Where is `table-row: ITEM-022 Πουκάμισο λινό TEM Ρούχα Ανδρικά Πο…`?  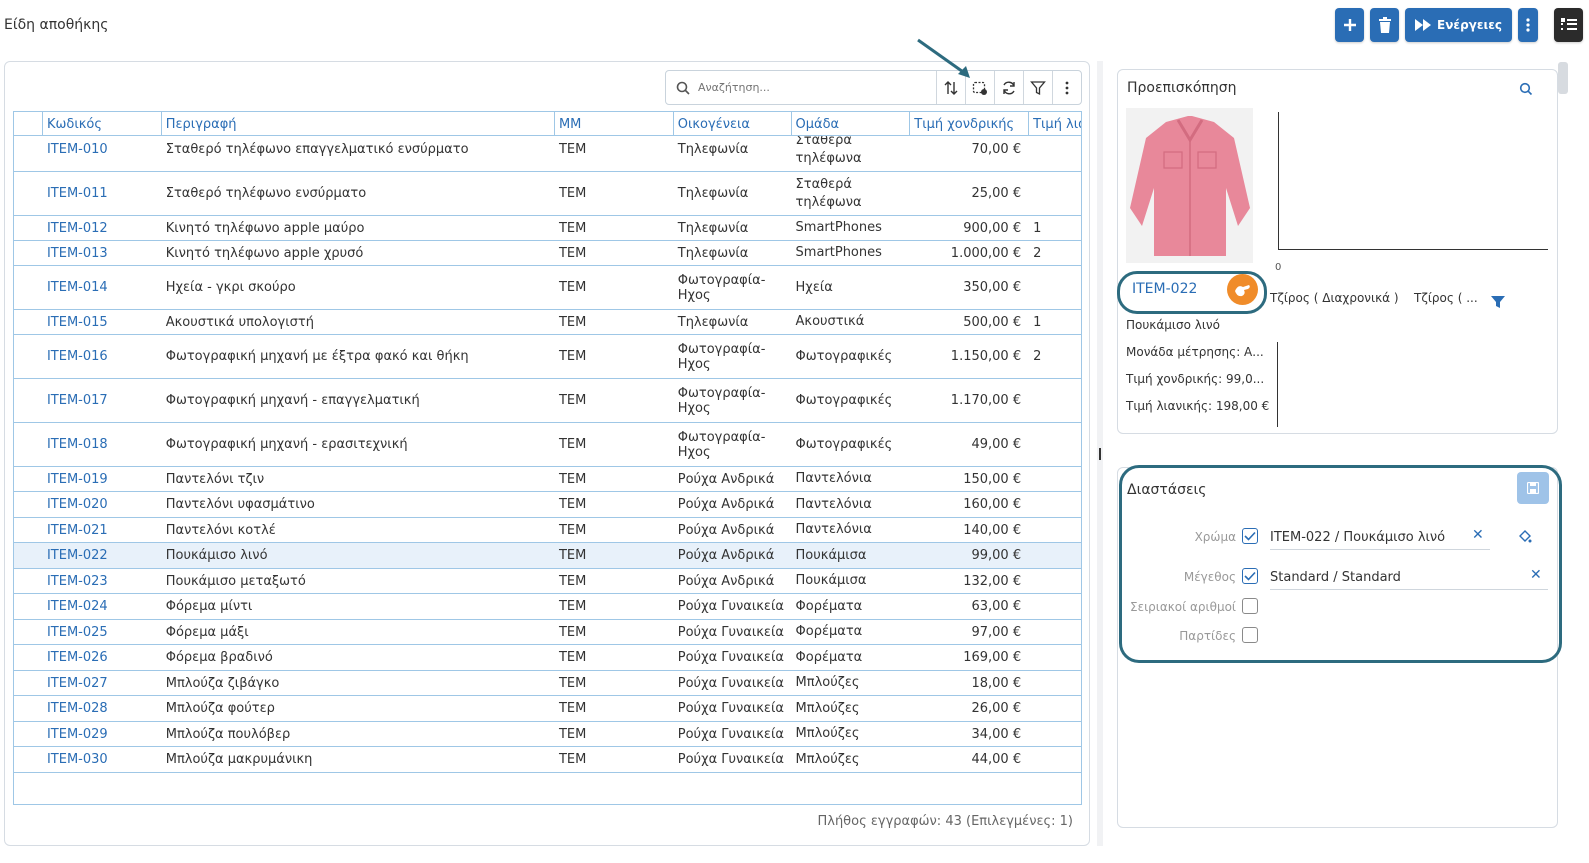 table-row: ITEM-022 Πουκάμισο λινό TEM Ρούχα Ανδρικά Πο… is located at coordinates (547, 556).